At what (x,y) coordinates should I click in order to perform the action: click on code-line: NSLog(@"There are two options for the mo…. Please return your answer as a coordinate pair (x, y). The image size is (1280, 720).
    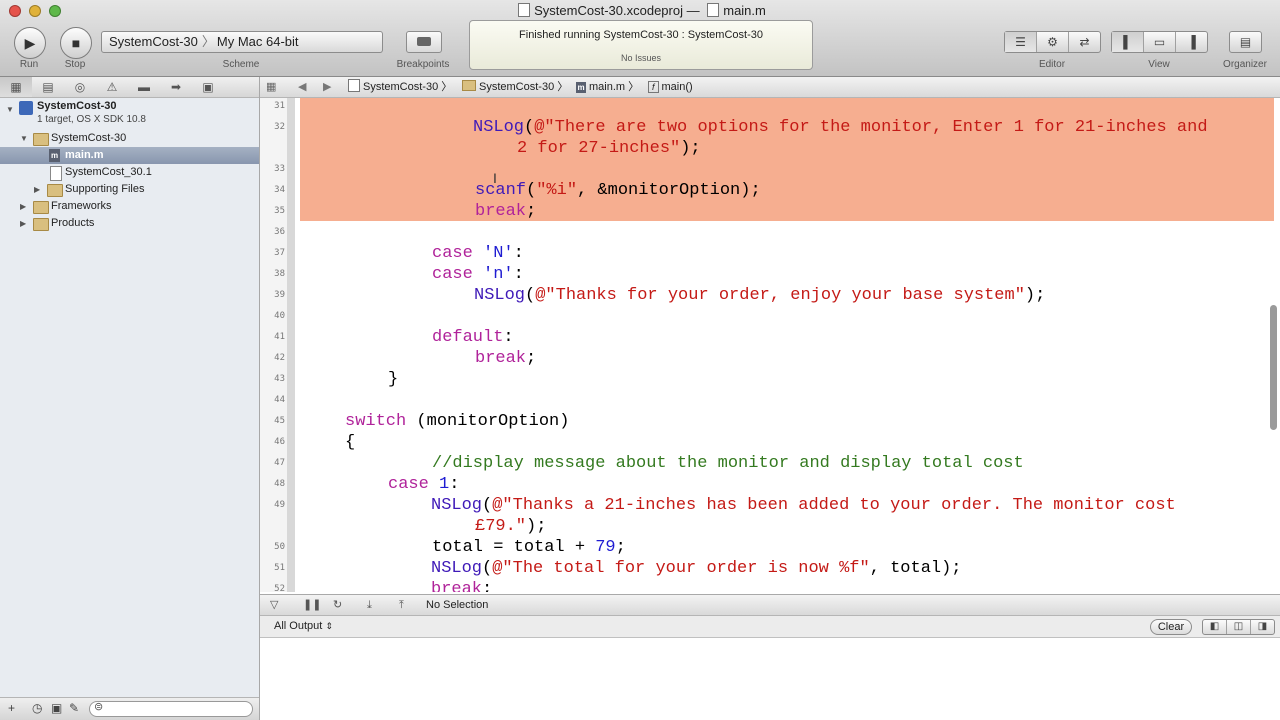
    Looking at the image, I should click on (840, 127).